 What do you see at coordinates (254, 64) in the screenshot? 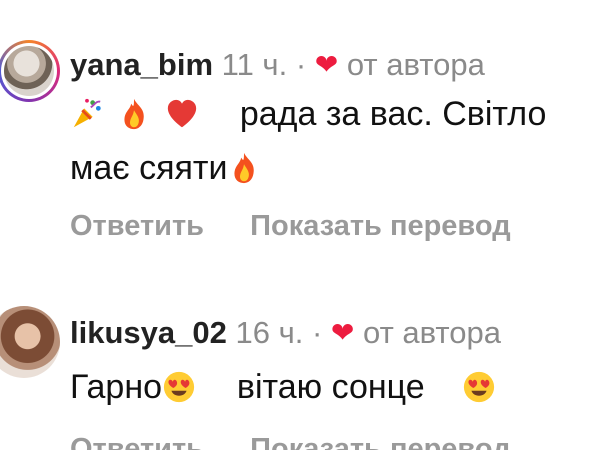
I see `comment-time: 11 ч.` at bounding box center [254, 64].